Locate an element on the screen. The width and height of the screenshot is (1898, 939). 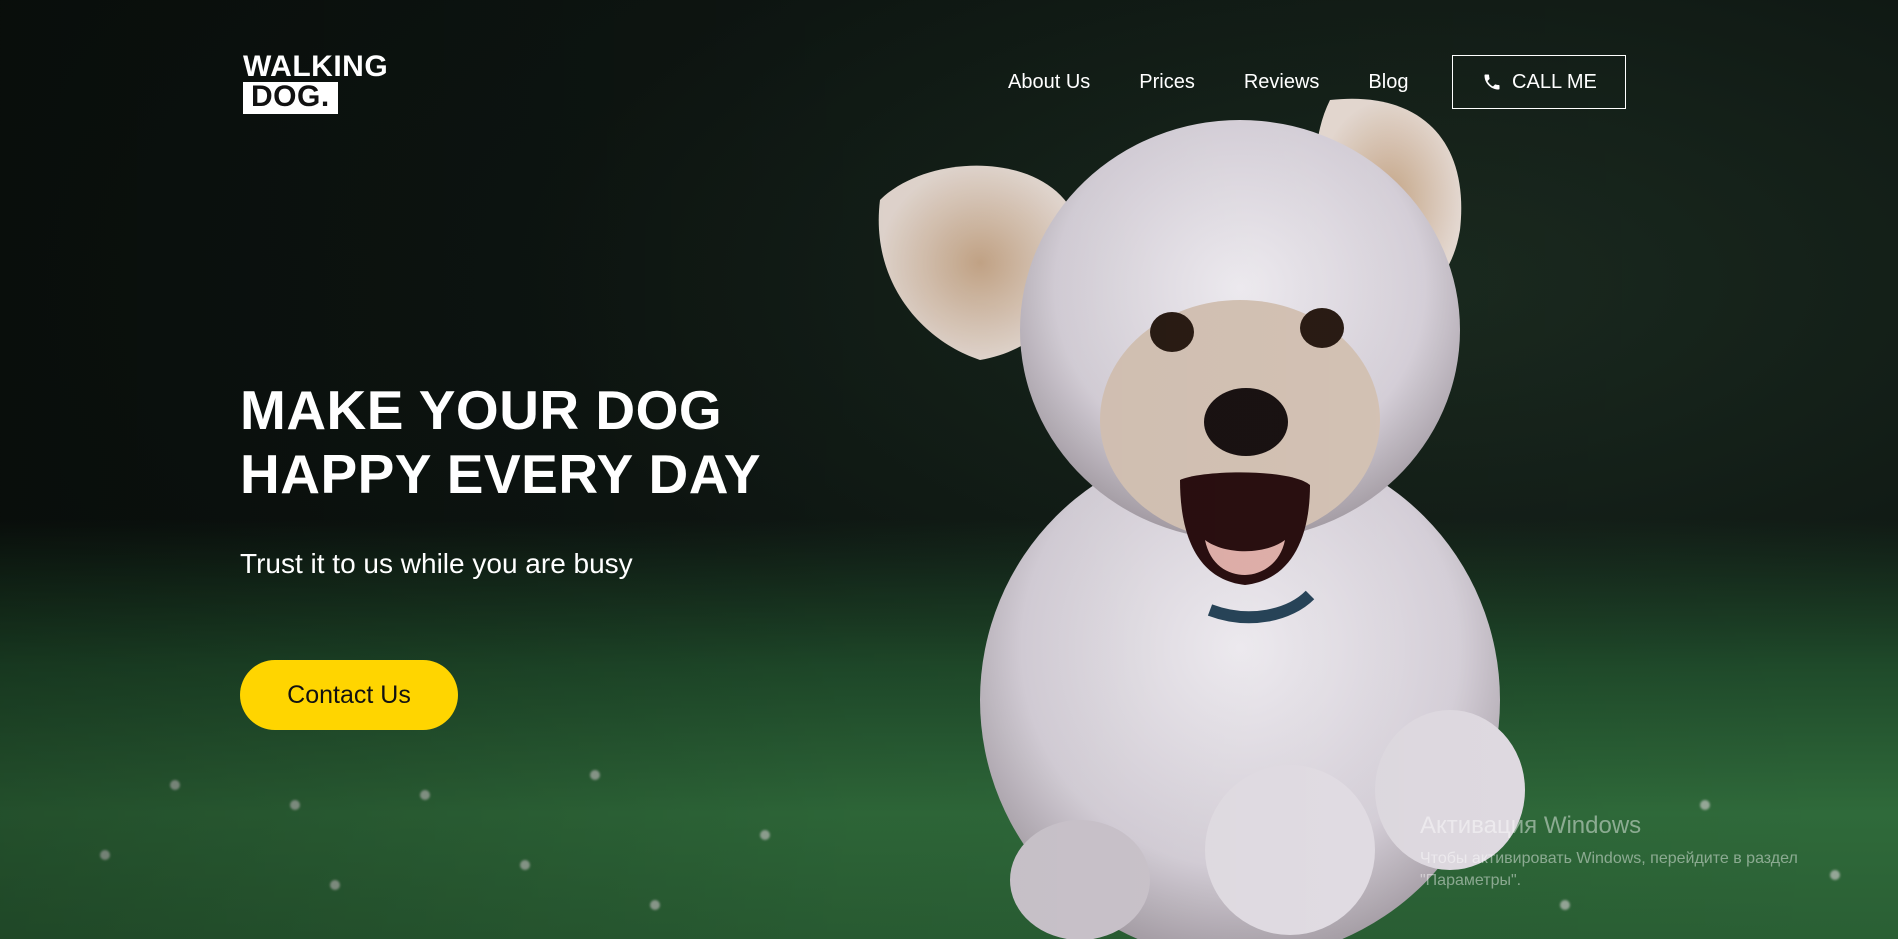
logo-line-1: WALKING is located at coordinates (316, 66).